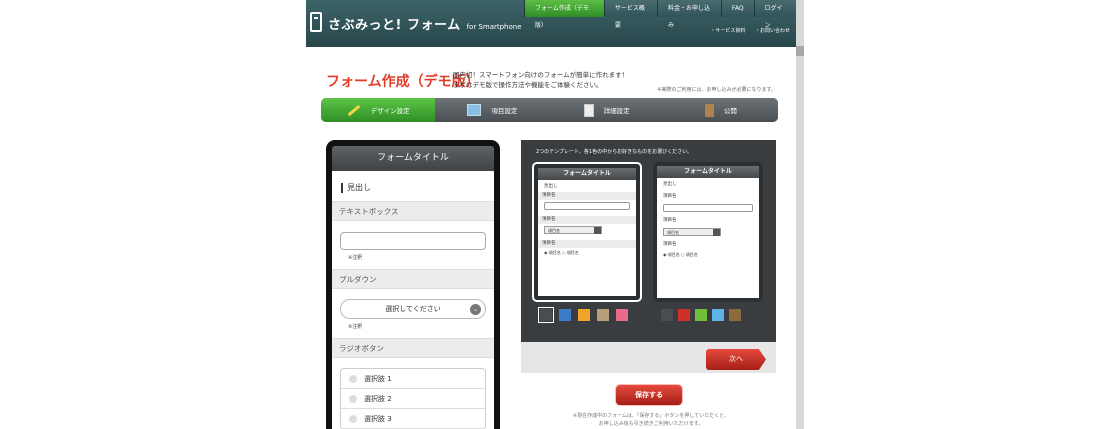  I want to click on step-items: 項目設定, so click(492, 110).